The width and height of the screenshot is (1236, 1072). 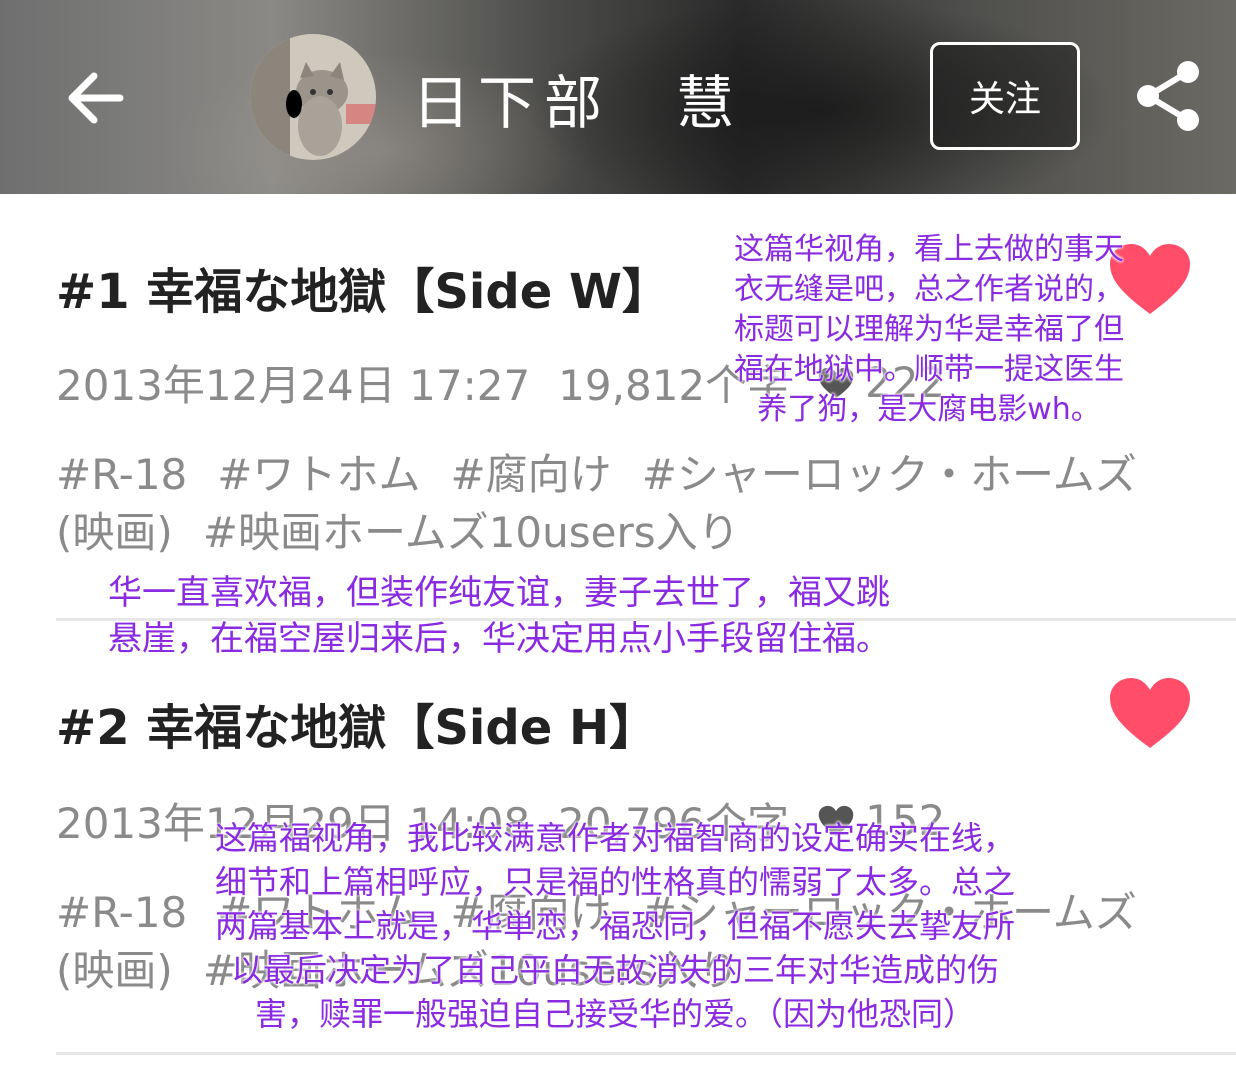 I want to click on tag: #映画ホームズ10users入り, so click(x=471, y=532).